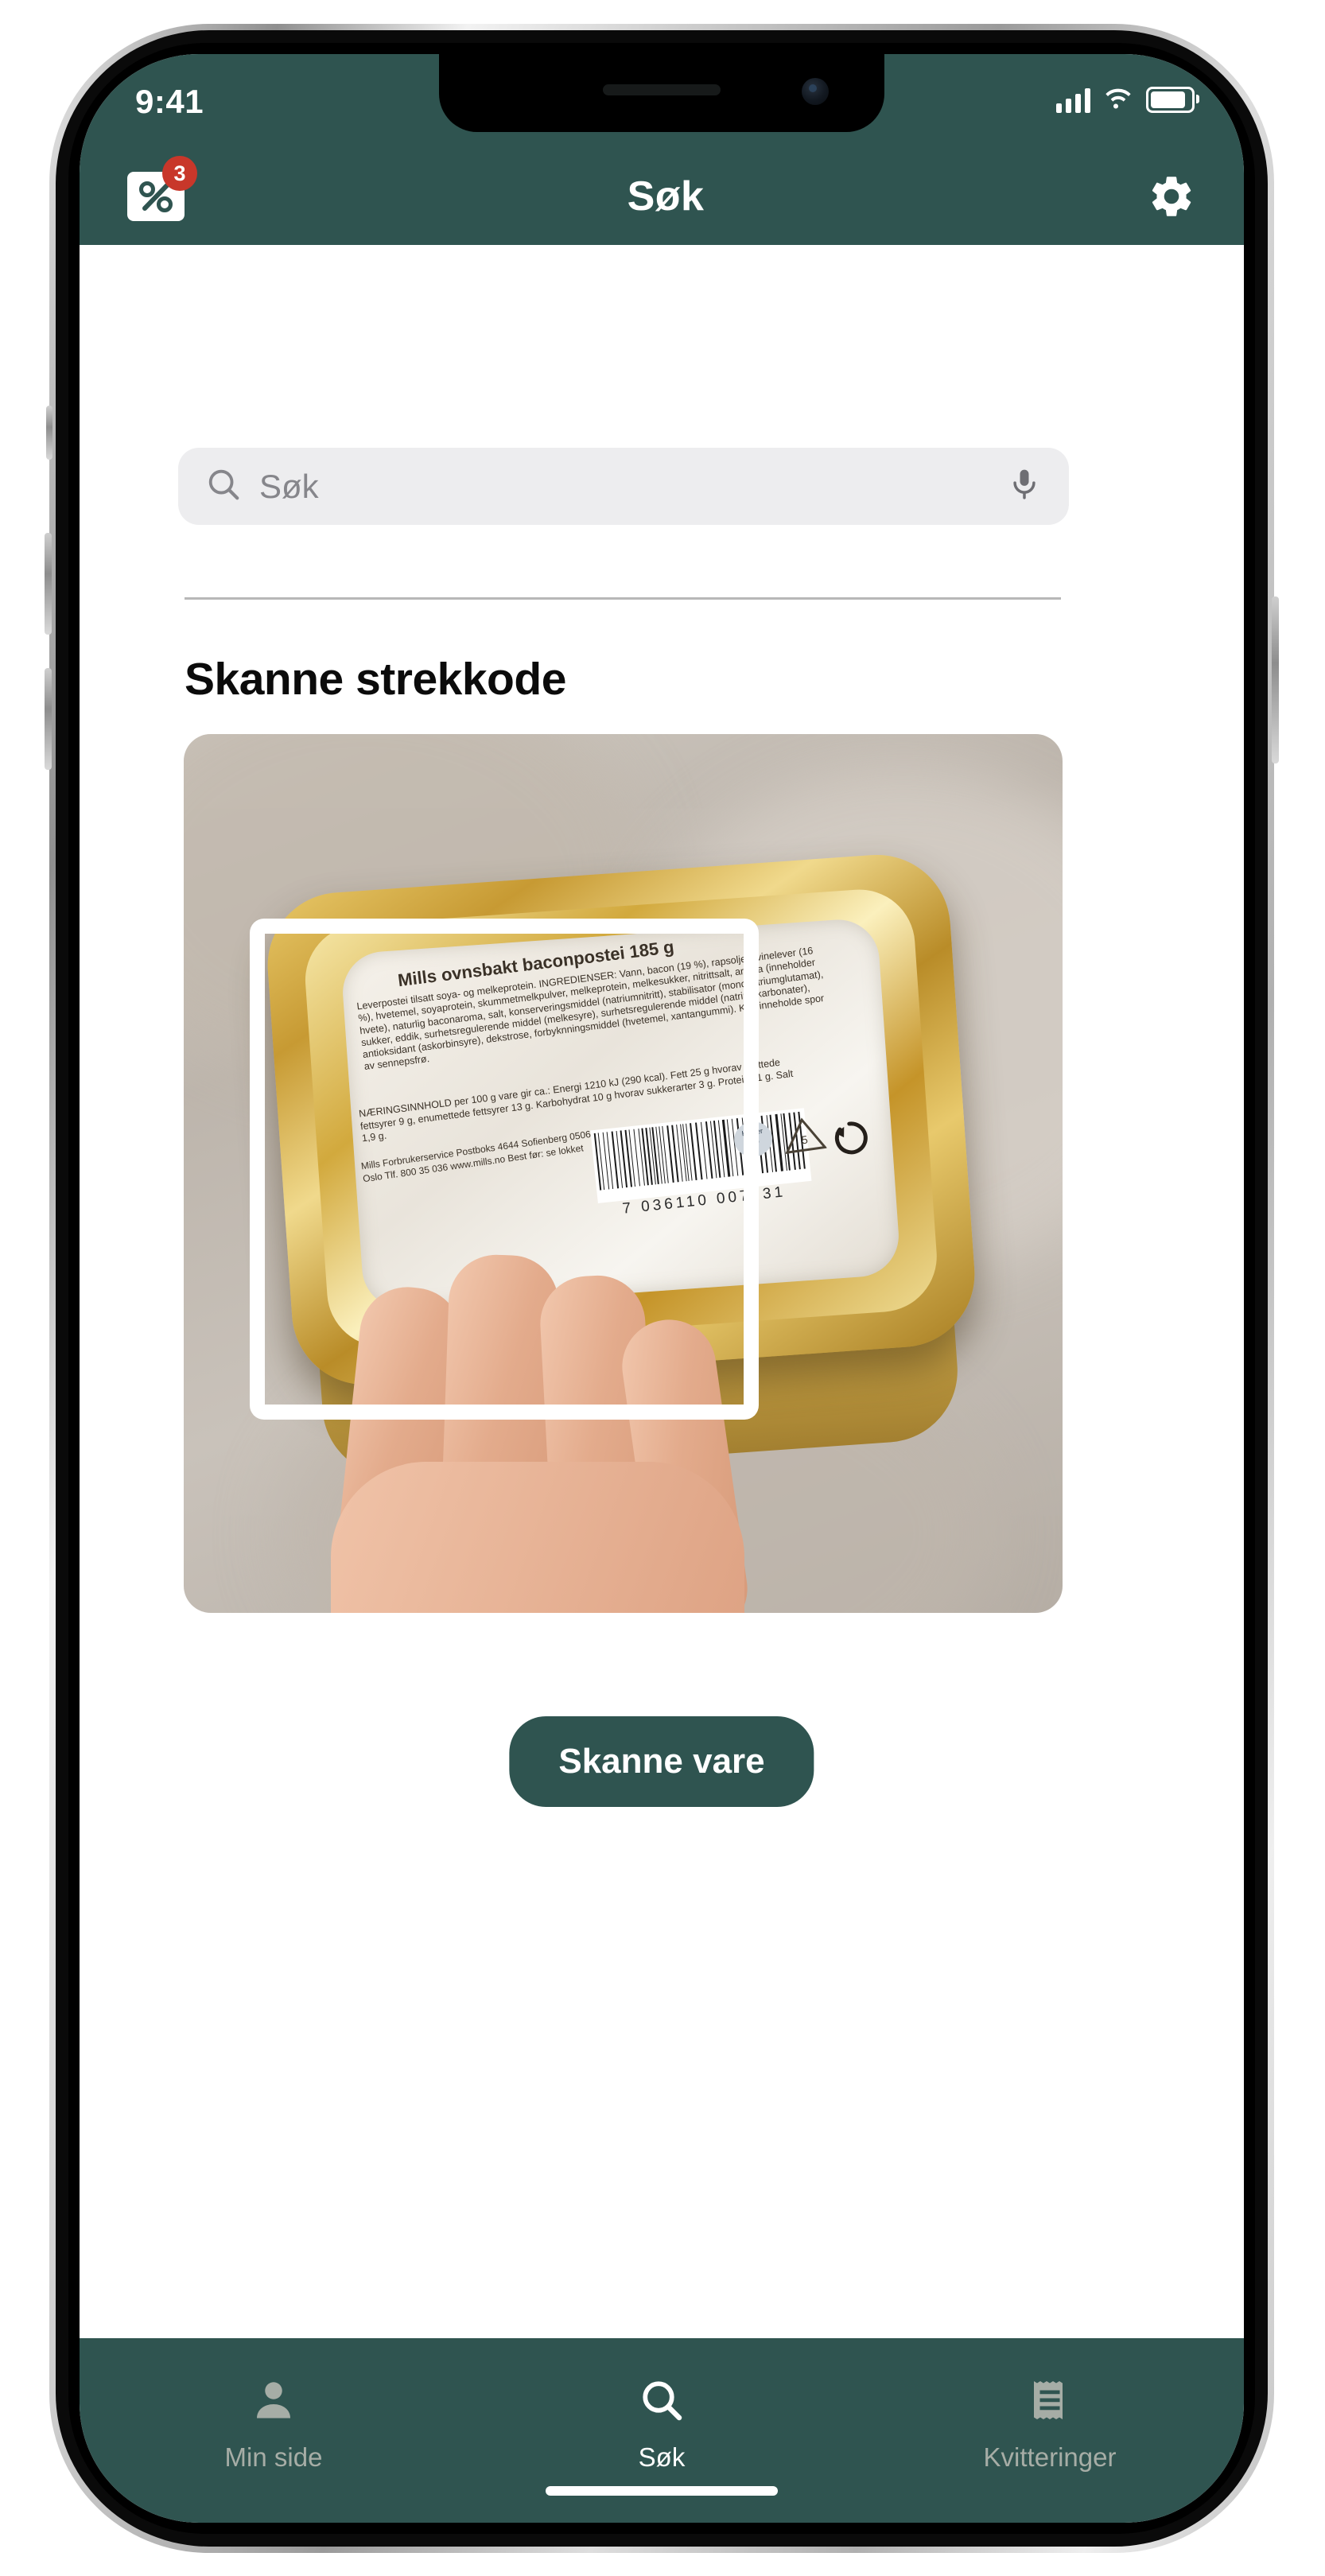 The width and height of the screenshot is (1325, 2576). What do you see at coordinates (1275, 679) in the screenshot?
I see `power-button` at bounding box center [1275, 679].